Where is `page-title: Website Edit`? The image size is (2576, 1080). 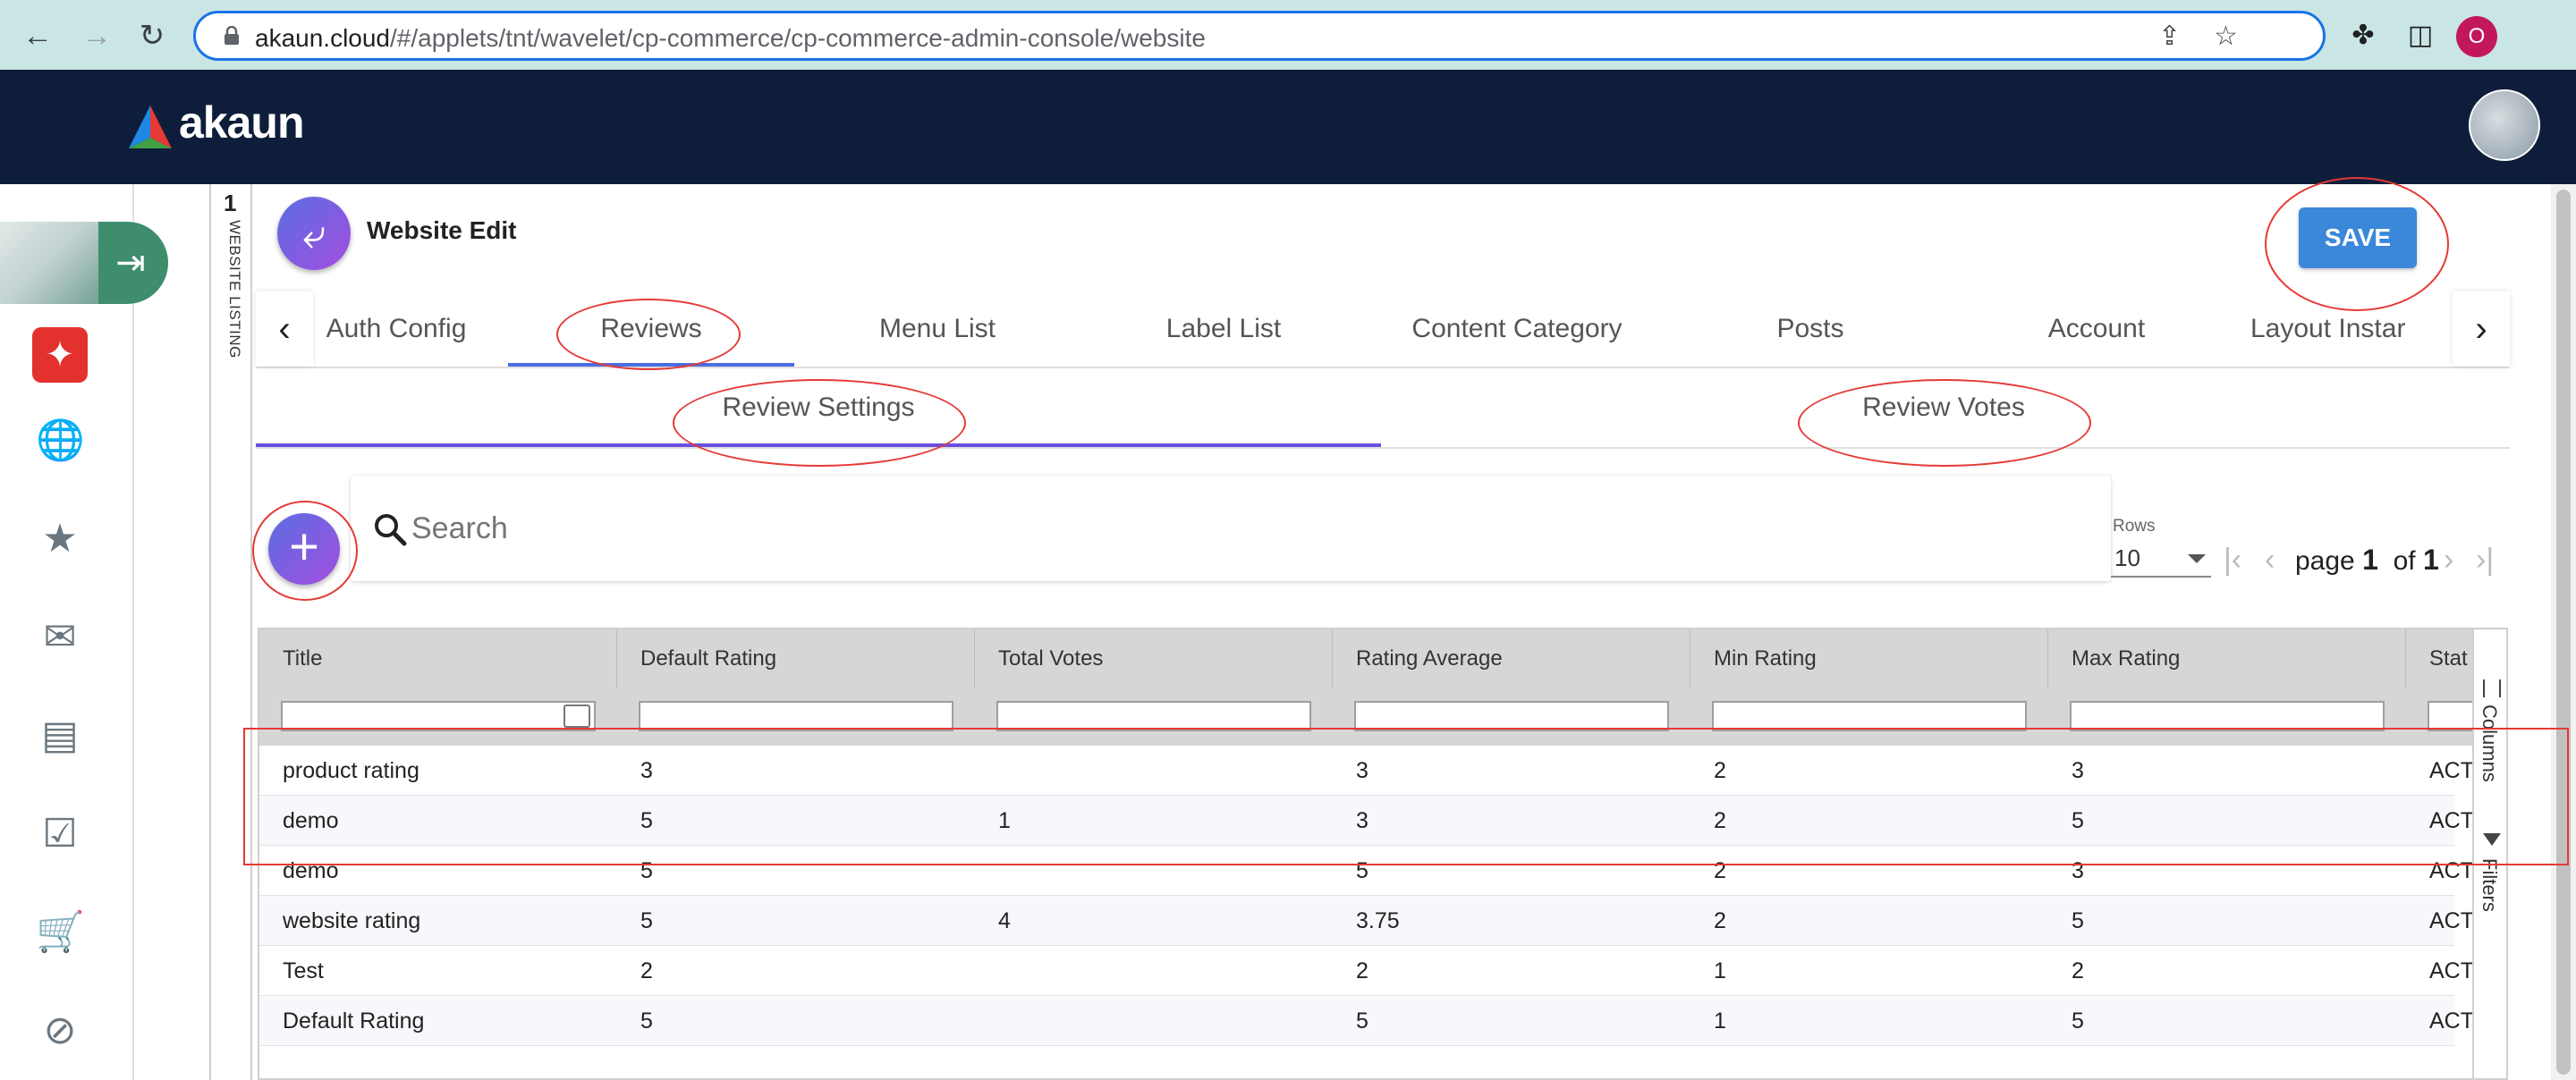
page-title: Website Edit is located at coordinates (442, 230).